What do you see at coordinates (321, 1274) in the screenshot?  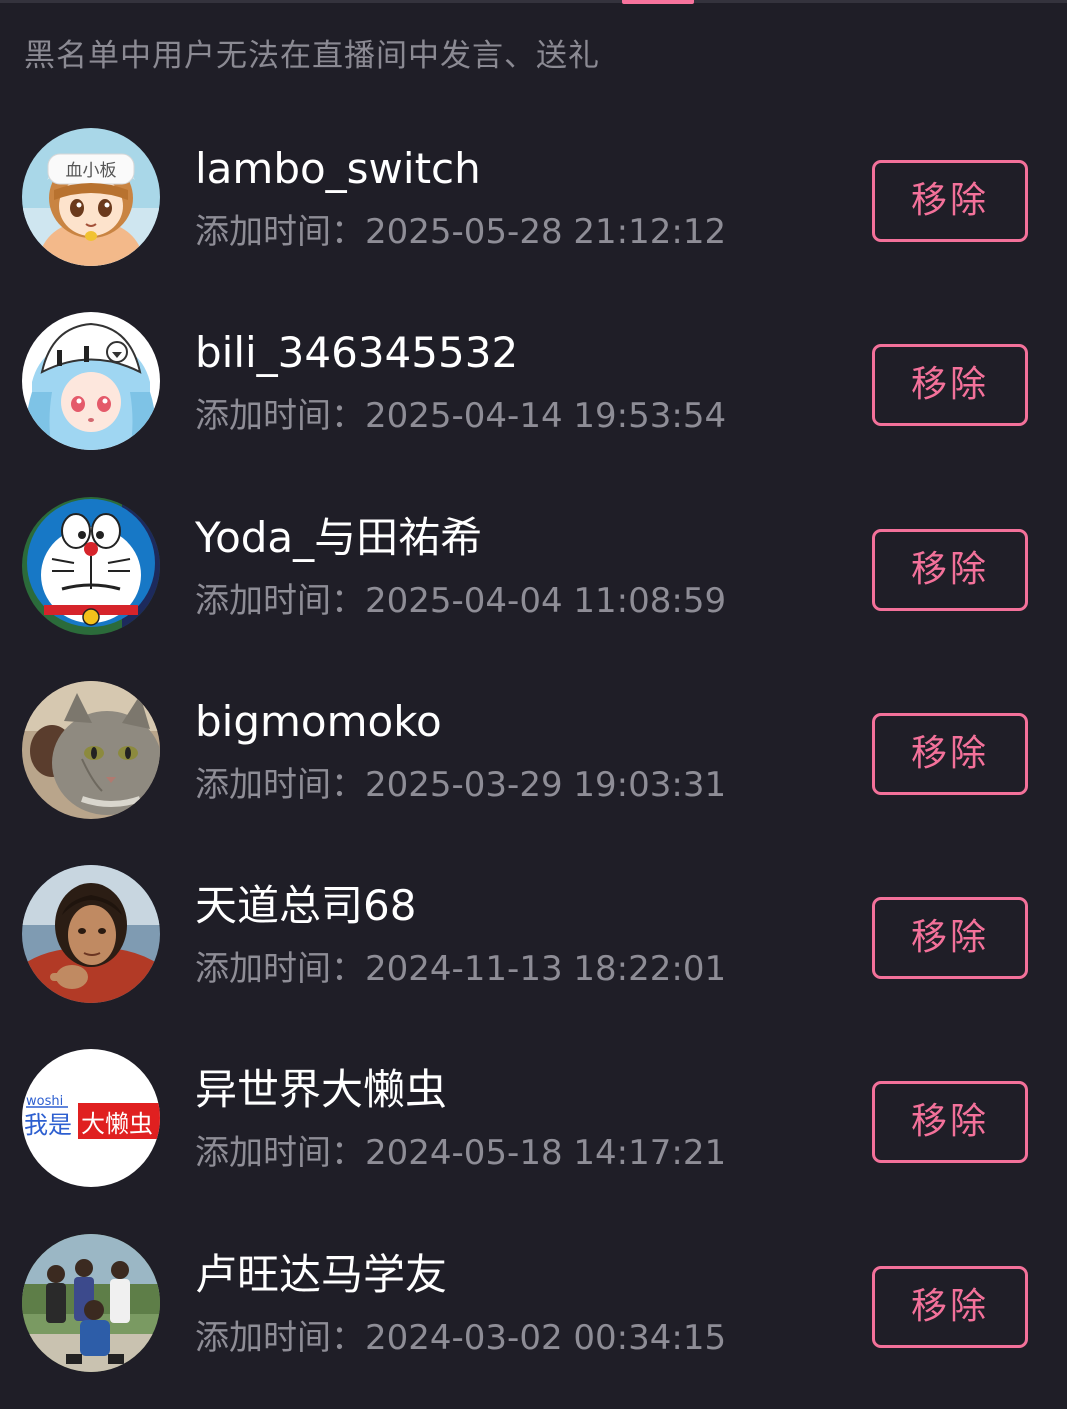 I see `username: 卢旺达马学友` at bounding box center [321, 1274].